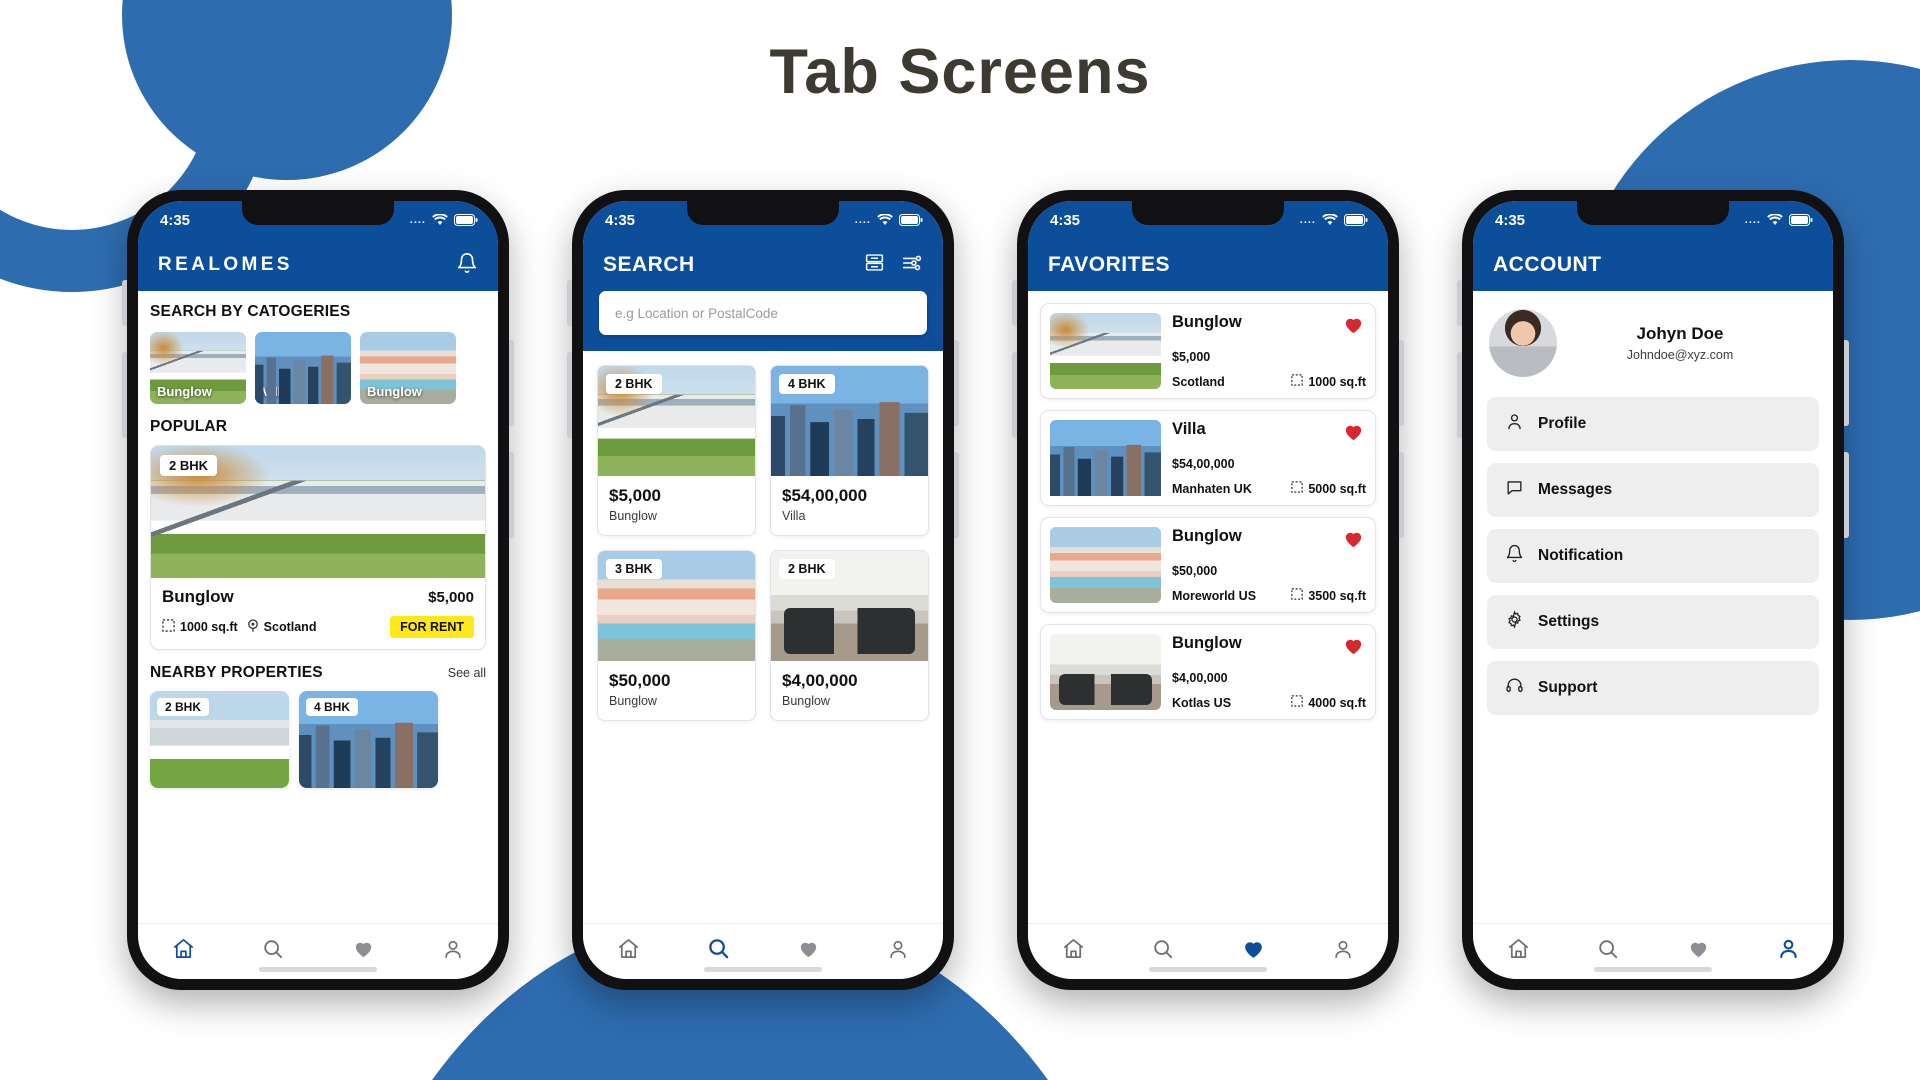 The height and width of the screenshot is (1080, 1920). I want to click on list-view-icon, so click(874, 265).